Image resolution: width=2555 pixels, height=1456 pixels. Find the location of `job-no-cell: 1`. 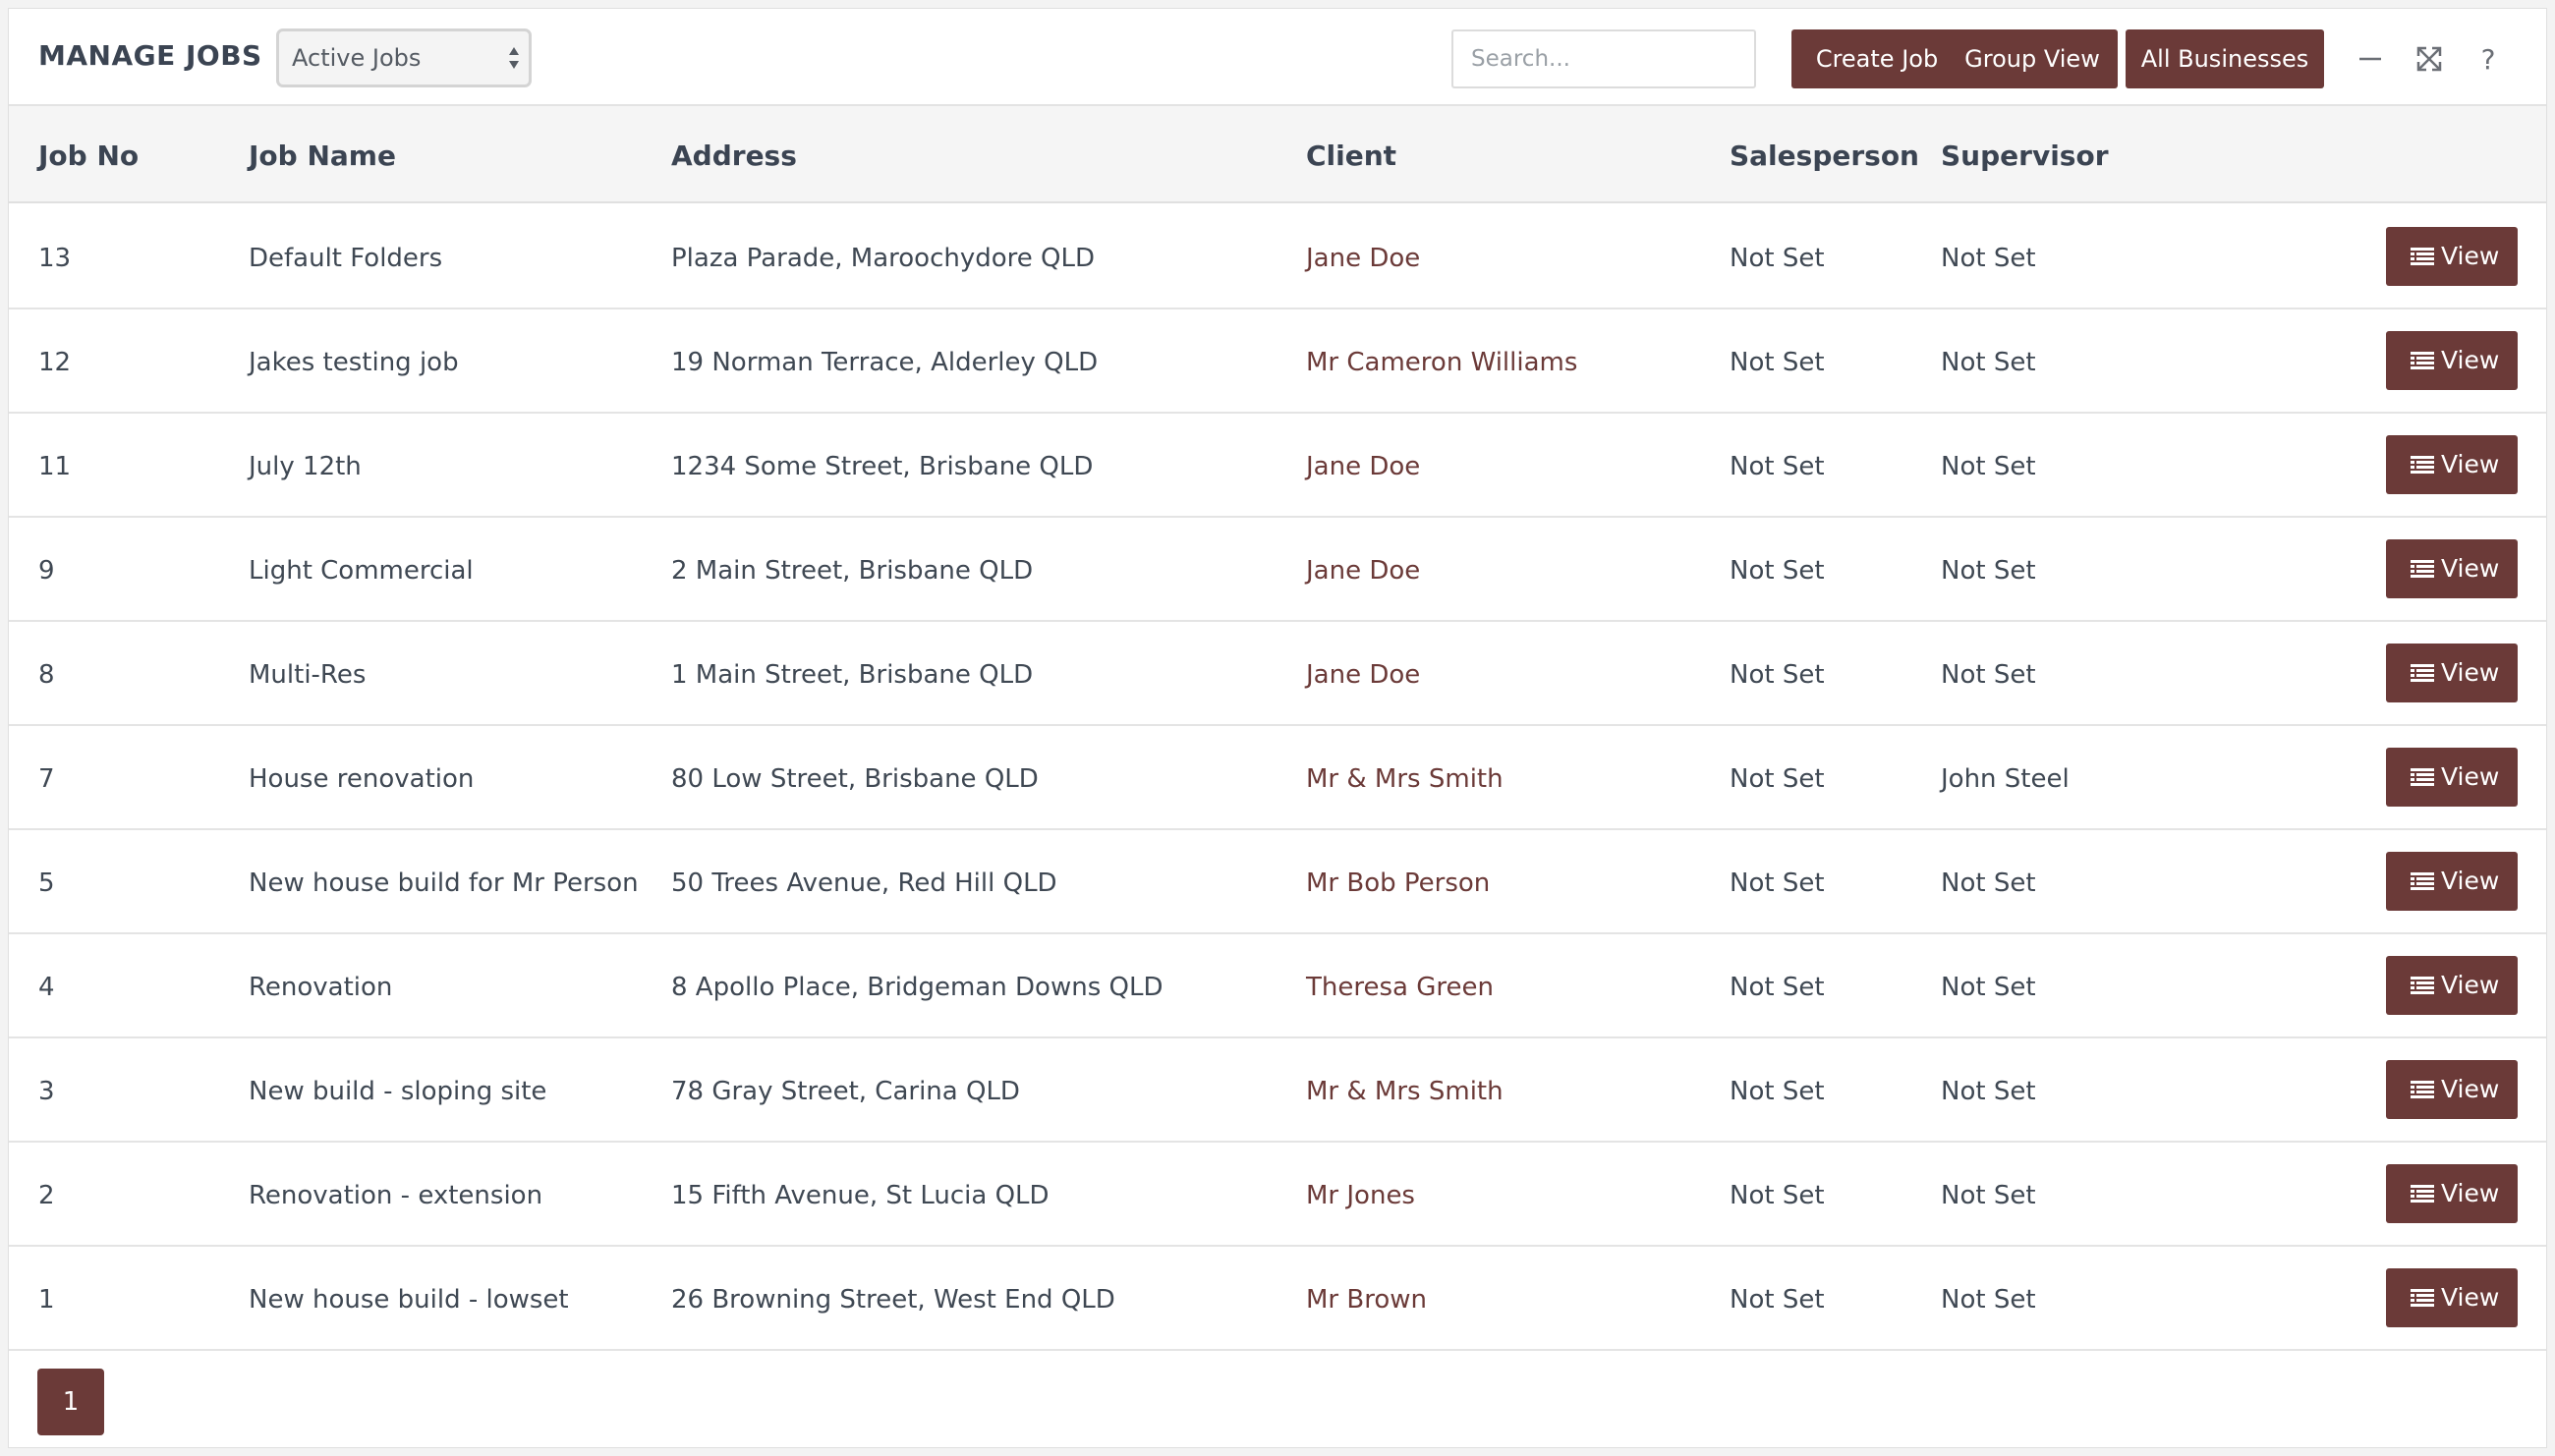

job-no-cell: 1 is located at coordinates (46, 1300).